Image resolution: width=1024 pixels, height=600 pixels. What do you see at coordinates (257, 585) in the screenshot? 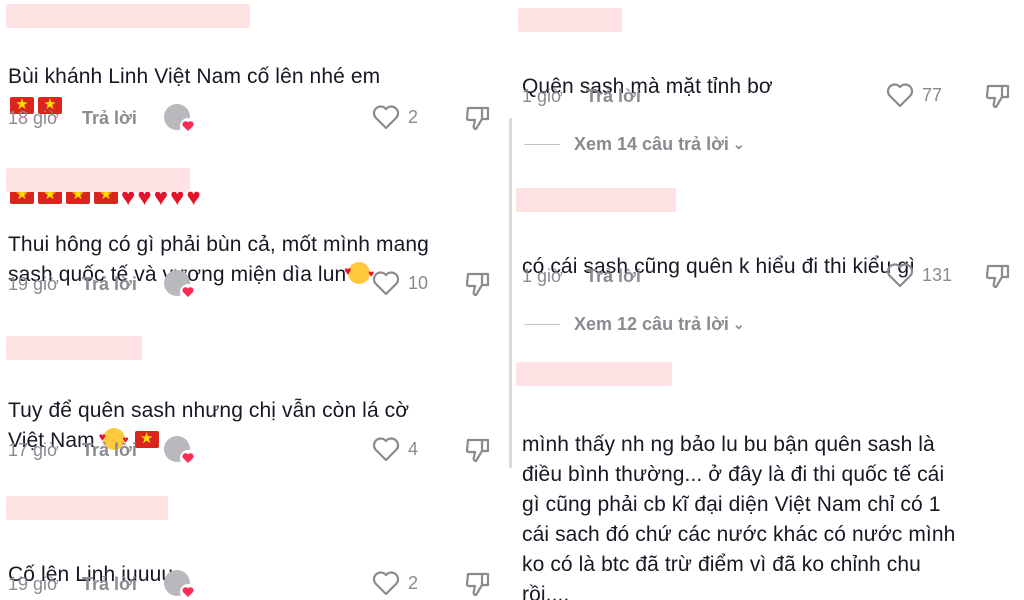
I see `comment-meta: 19 giờ Trả lời 2` at bounding box center [257, 585].